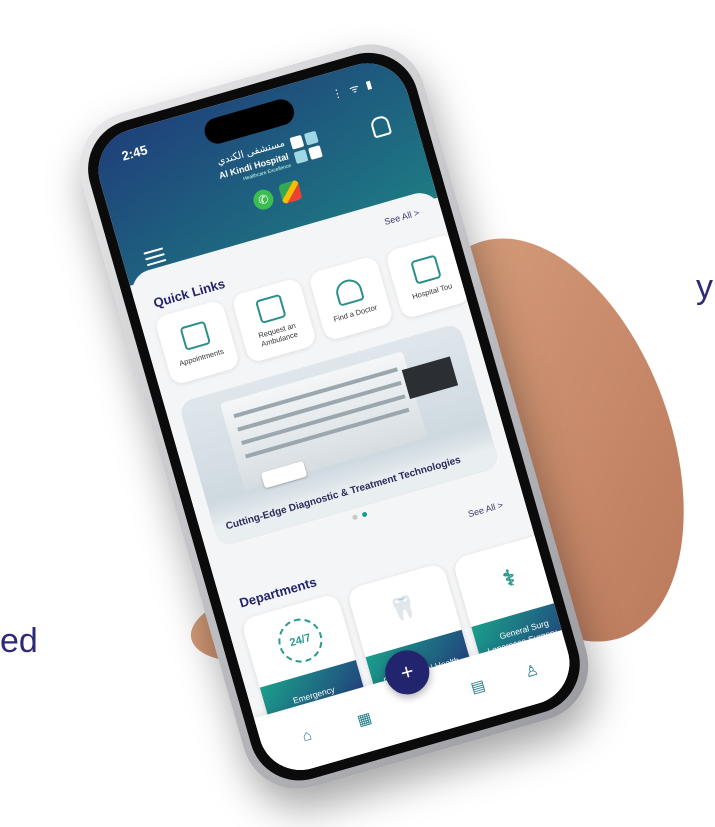 The image size is (715, 827). What do you see at coordinates (401, 216) in the screenshot?
I see `quick-links-see-all: See All >` at bounding box center [401, 216].